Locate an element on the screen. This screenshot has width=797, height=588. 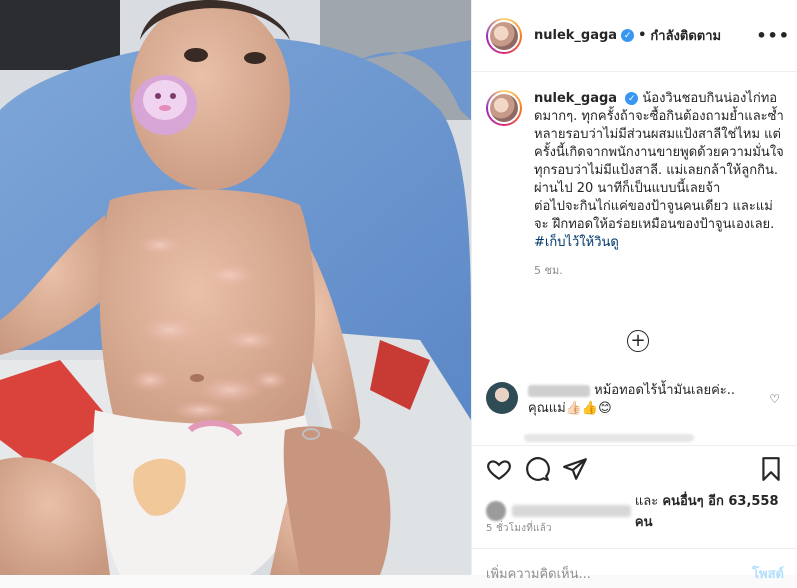
post-timestamp: 5 ชั่วโมงที่แล้ว is located at coordinates (519, 528).